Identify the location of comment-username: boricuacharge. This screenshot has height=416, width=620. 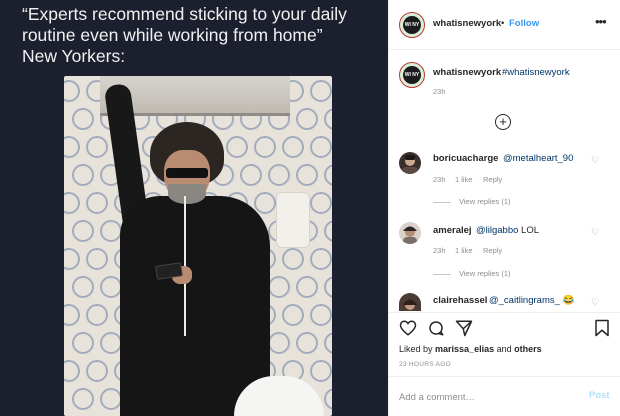
(465, 158).